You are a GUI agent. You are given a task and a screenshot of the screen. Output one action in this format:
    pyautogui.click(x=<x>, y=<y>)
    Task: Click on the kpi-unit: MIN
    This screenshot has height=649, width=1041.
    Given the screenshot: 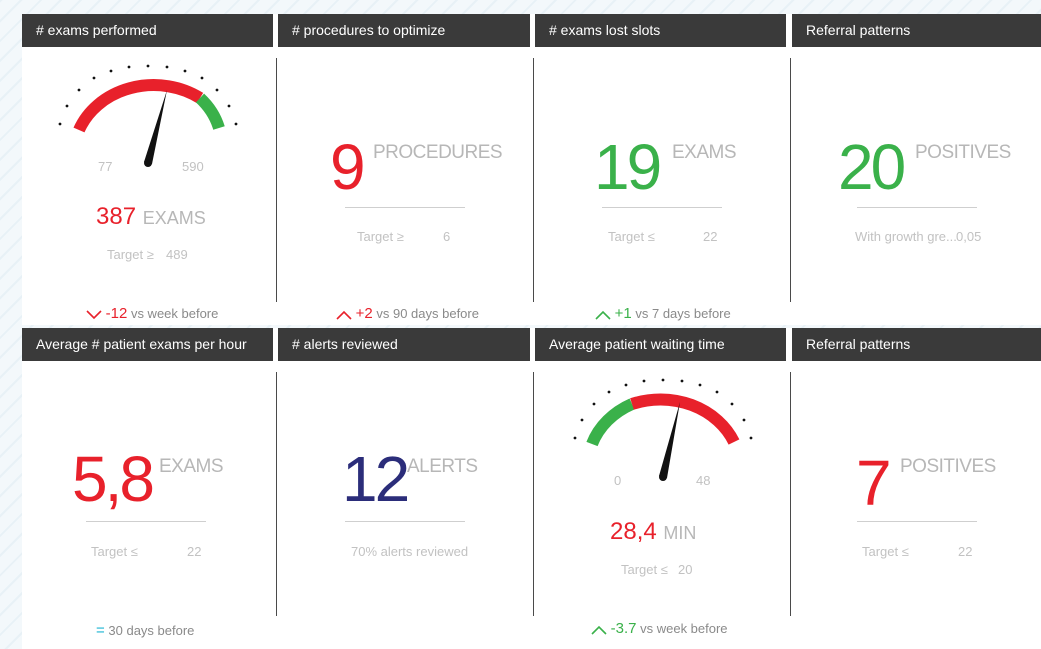 What is the action you would take?
    pyautogui.click(x=680, y=533)
    